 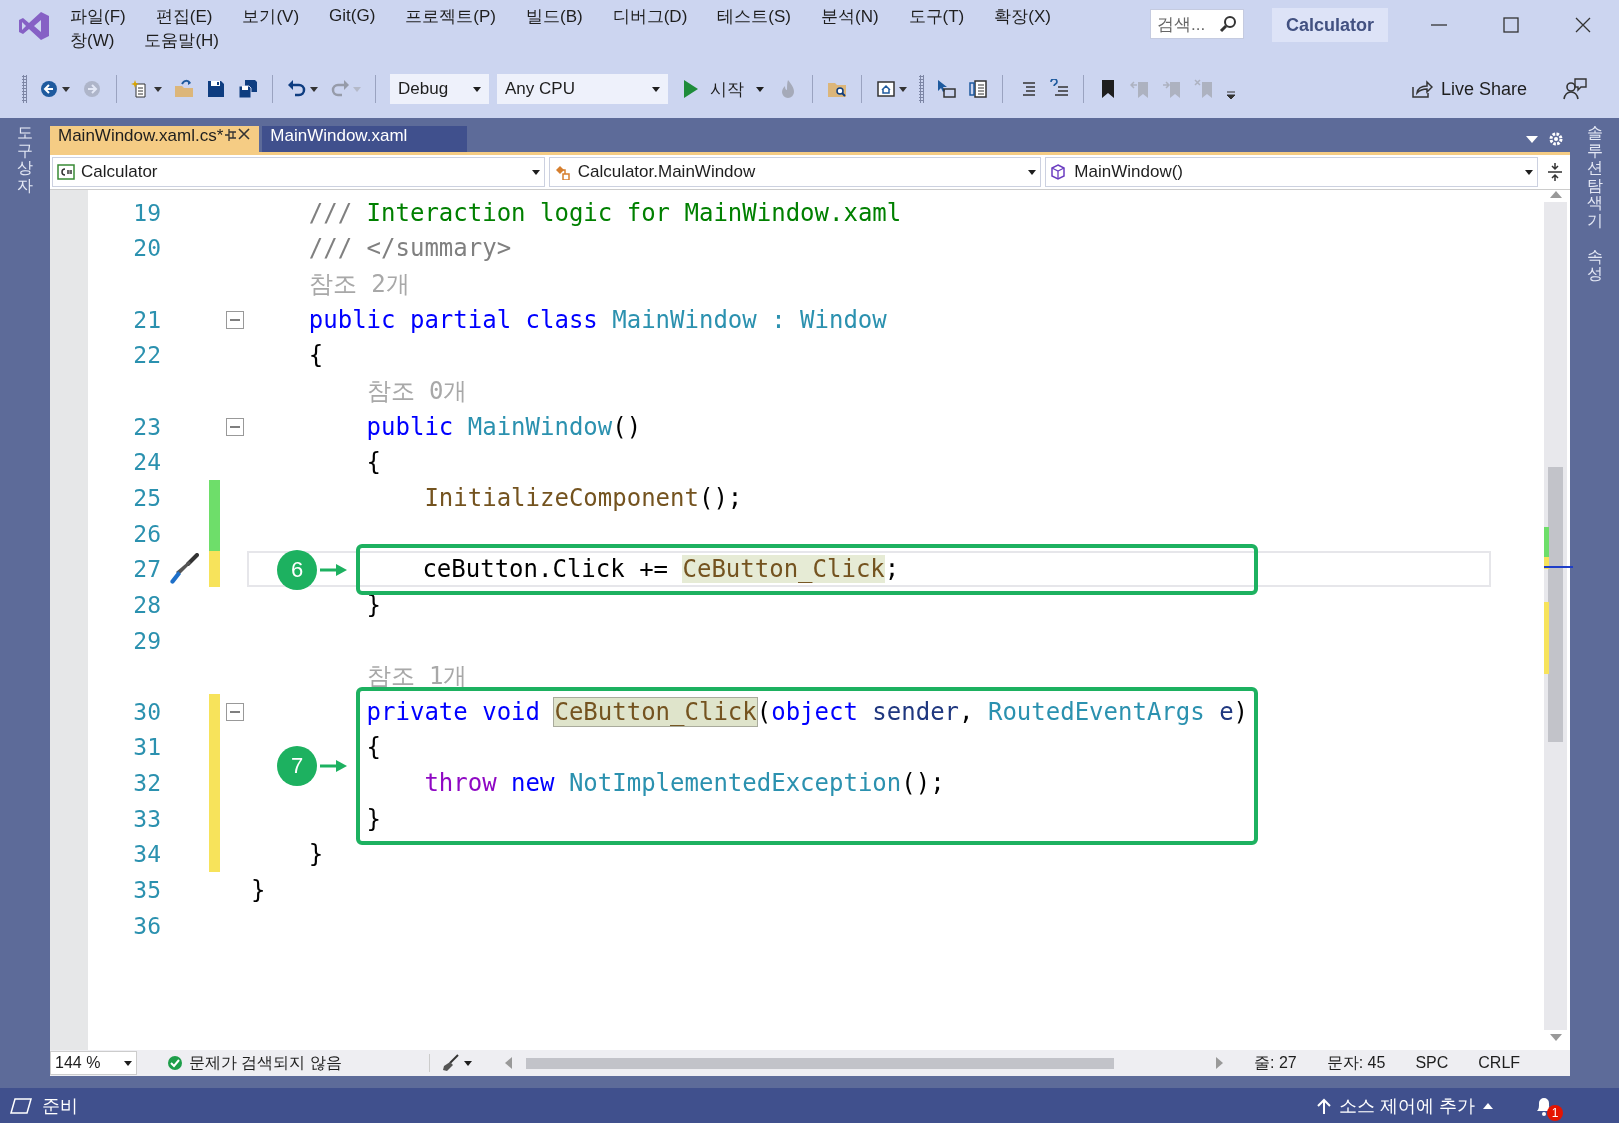 What do you see at coordinates (92, 89) in the screenshot?
I see `forward-icon` at bounding box center [92, 89].